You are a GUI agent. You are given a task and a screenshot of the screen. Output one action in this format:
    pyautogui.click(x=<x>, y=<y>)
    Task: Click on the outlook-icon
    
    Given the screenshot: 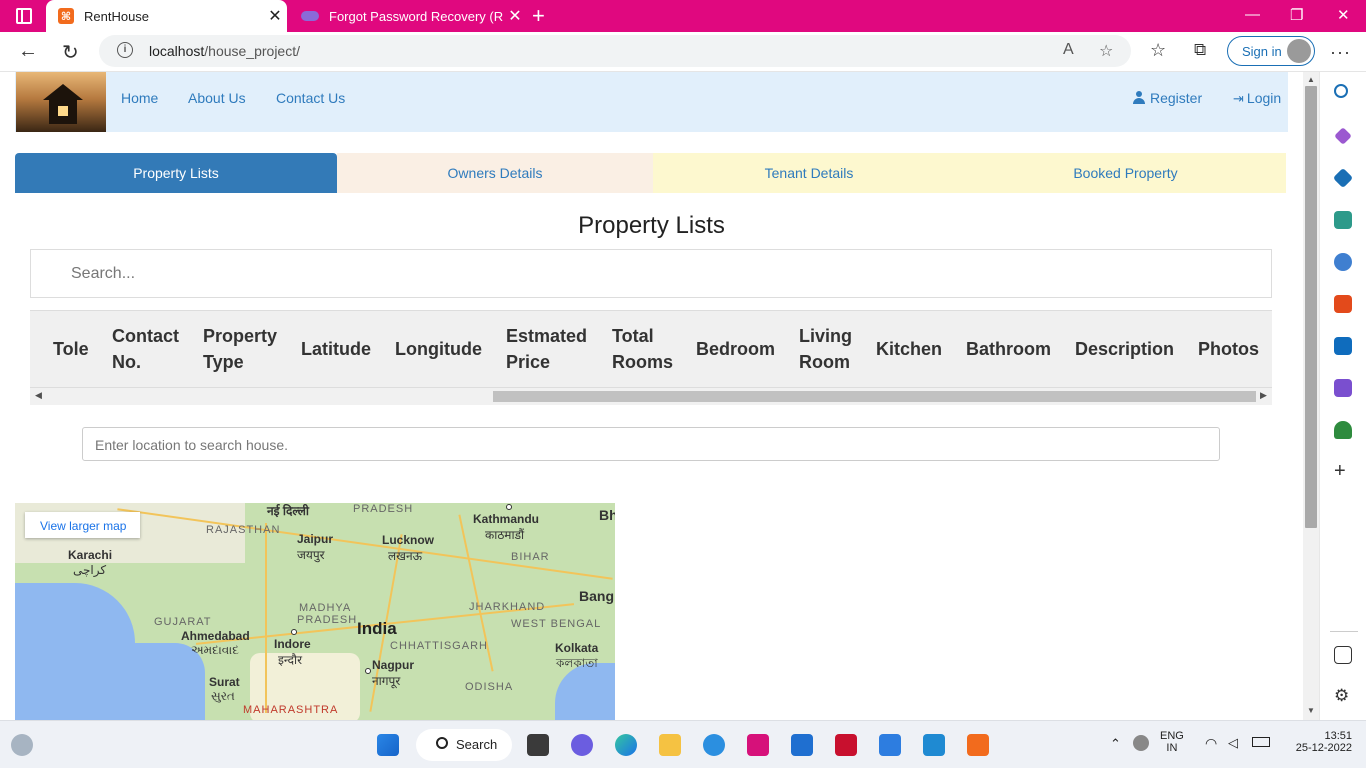 What is the action you would take?
    pyautogui.click(x=1343, y=346)
    